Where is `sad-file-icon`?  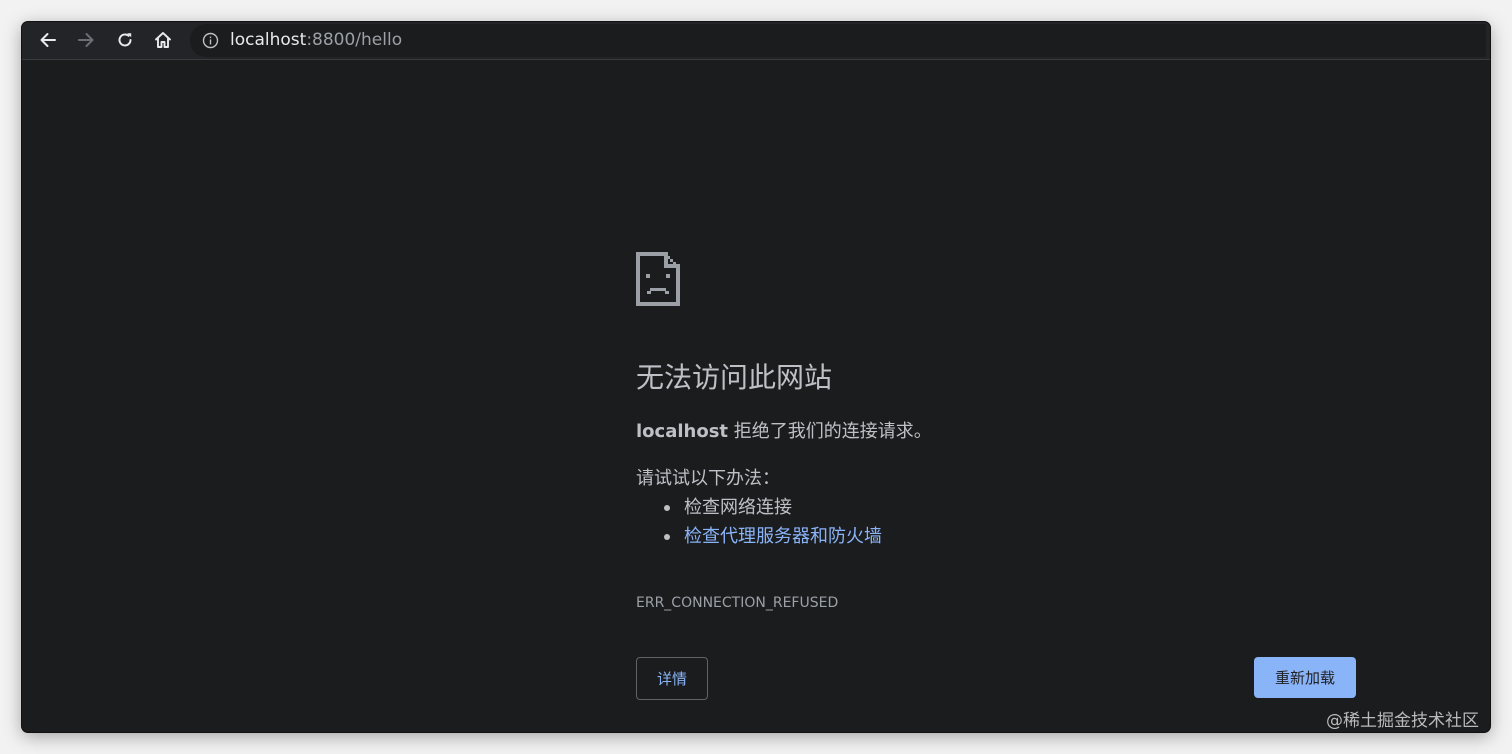
sad-file-icon is located at coordinates (658, 279).